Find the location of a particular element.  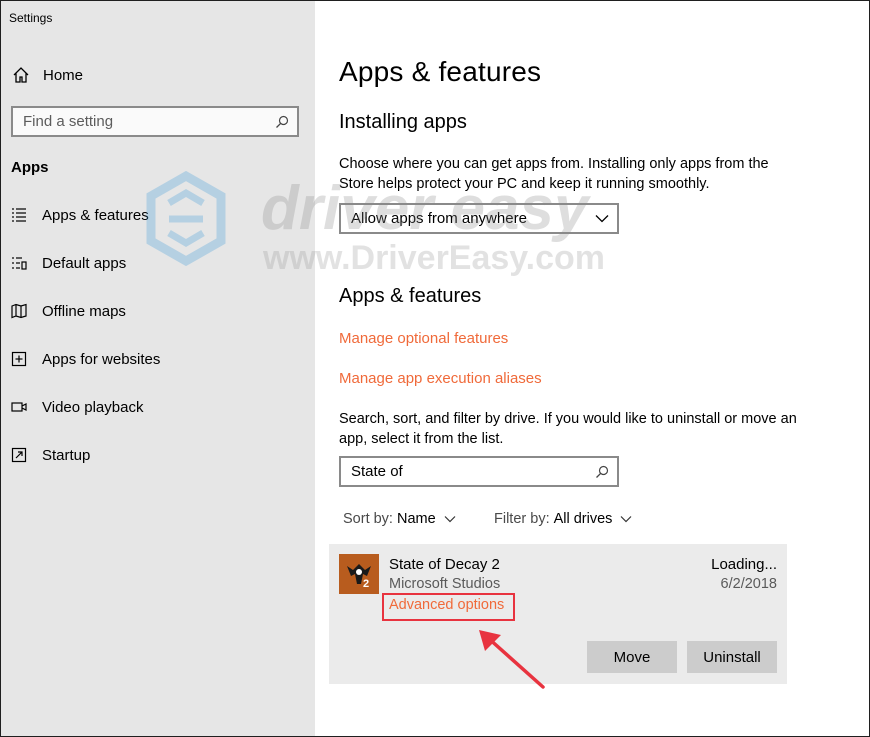

video-icon is located at coordinates (19, 407).